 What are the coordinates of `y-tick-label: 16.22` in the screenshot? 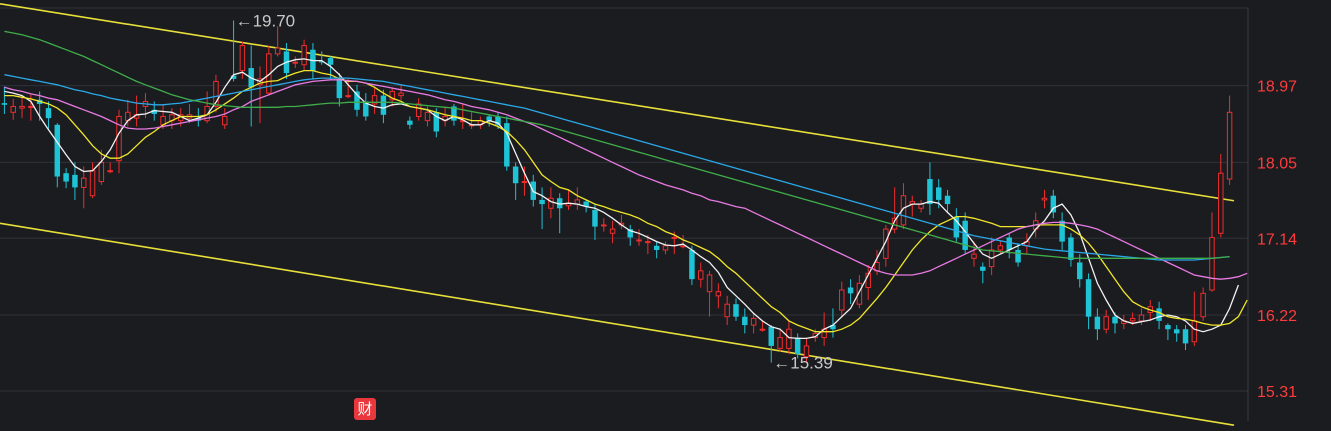 It's located at (1277, 316).